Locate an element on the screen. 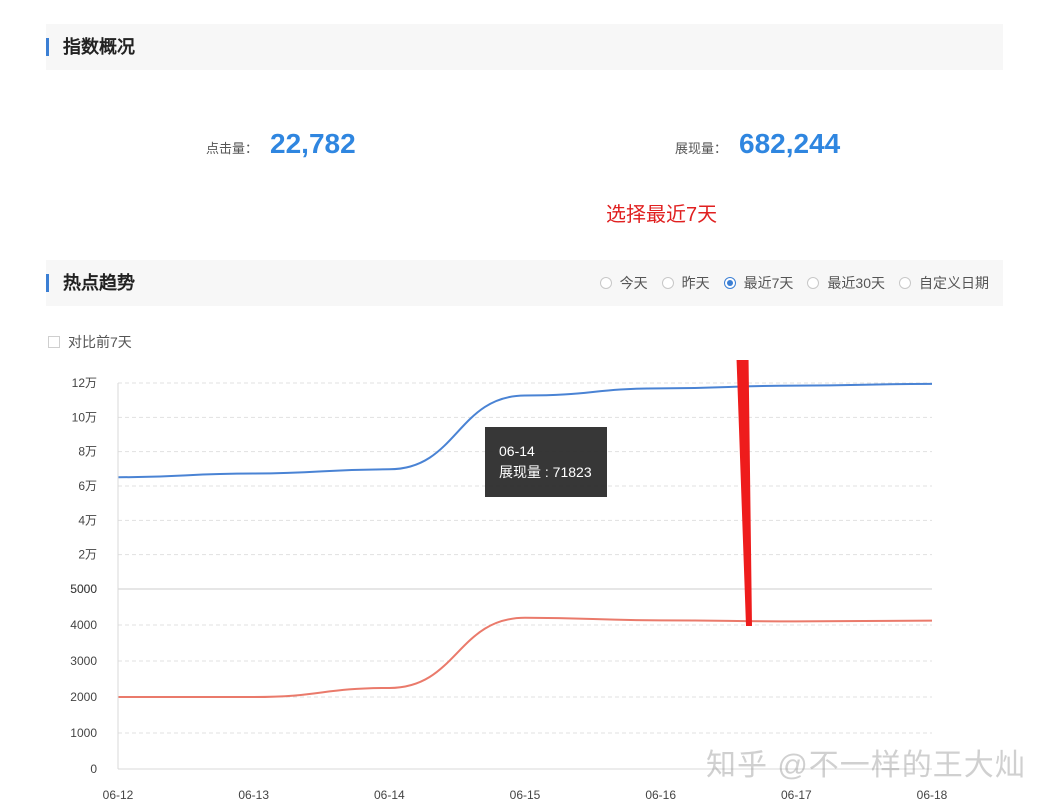  range-yesterday: 昨天 is located at coordinates (685, 283).